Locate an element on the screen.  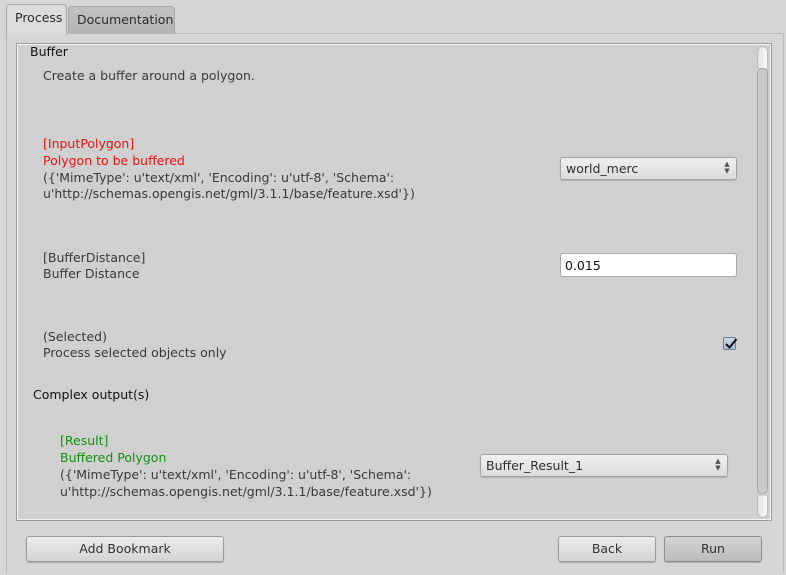
input-polygon-identifier: [InputPolygon] is located at coordinates (89, 143).